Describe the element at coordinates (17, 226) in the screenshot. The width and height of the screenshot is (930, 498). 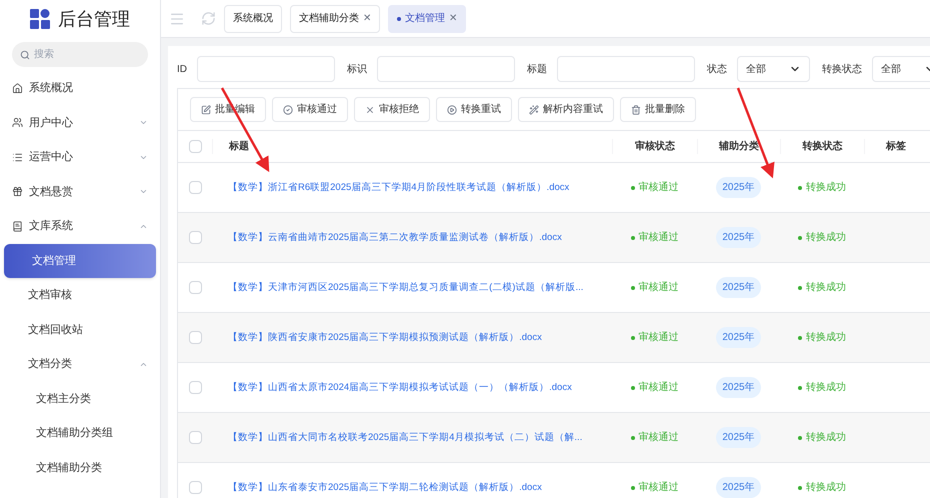
I see `book-icon` at that location.